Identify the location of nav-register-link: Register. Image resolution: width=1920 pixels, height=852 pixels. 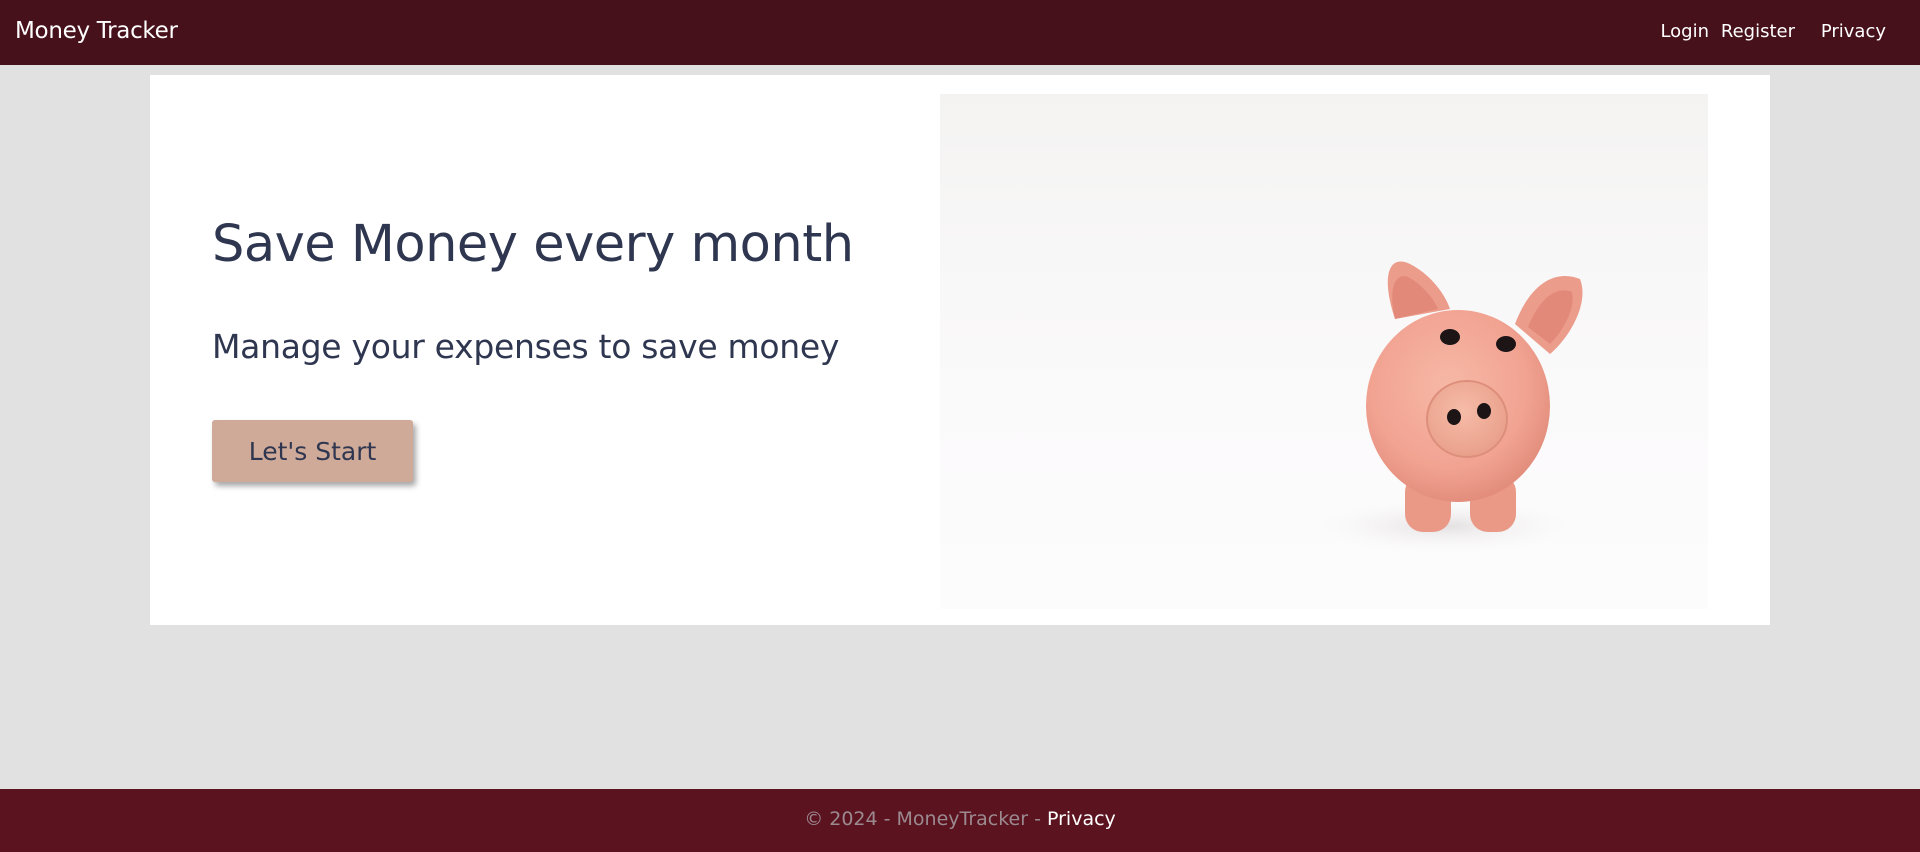
(1758, 32).